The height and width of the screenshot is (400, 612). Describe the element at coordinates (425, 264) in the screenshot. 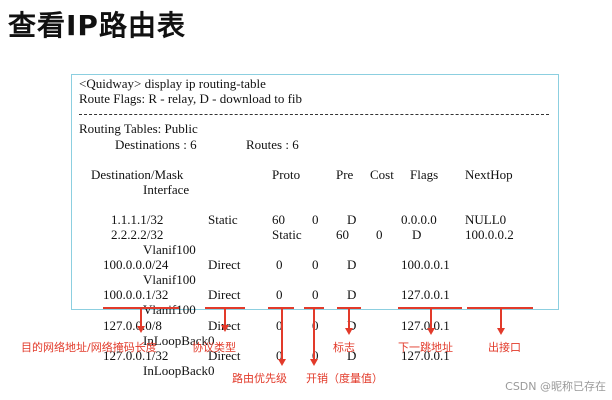

I see `route-nexthop: 100.0.0.1` at that location.